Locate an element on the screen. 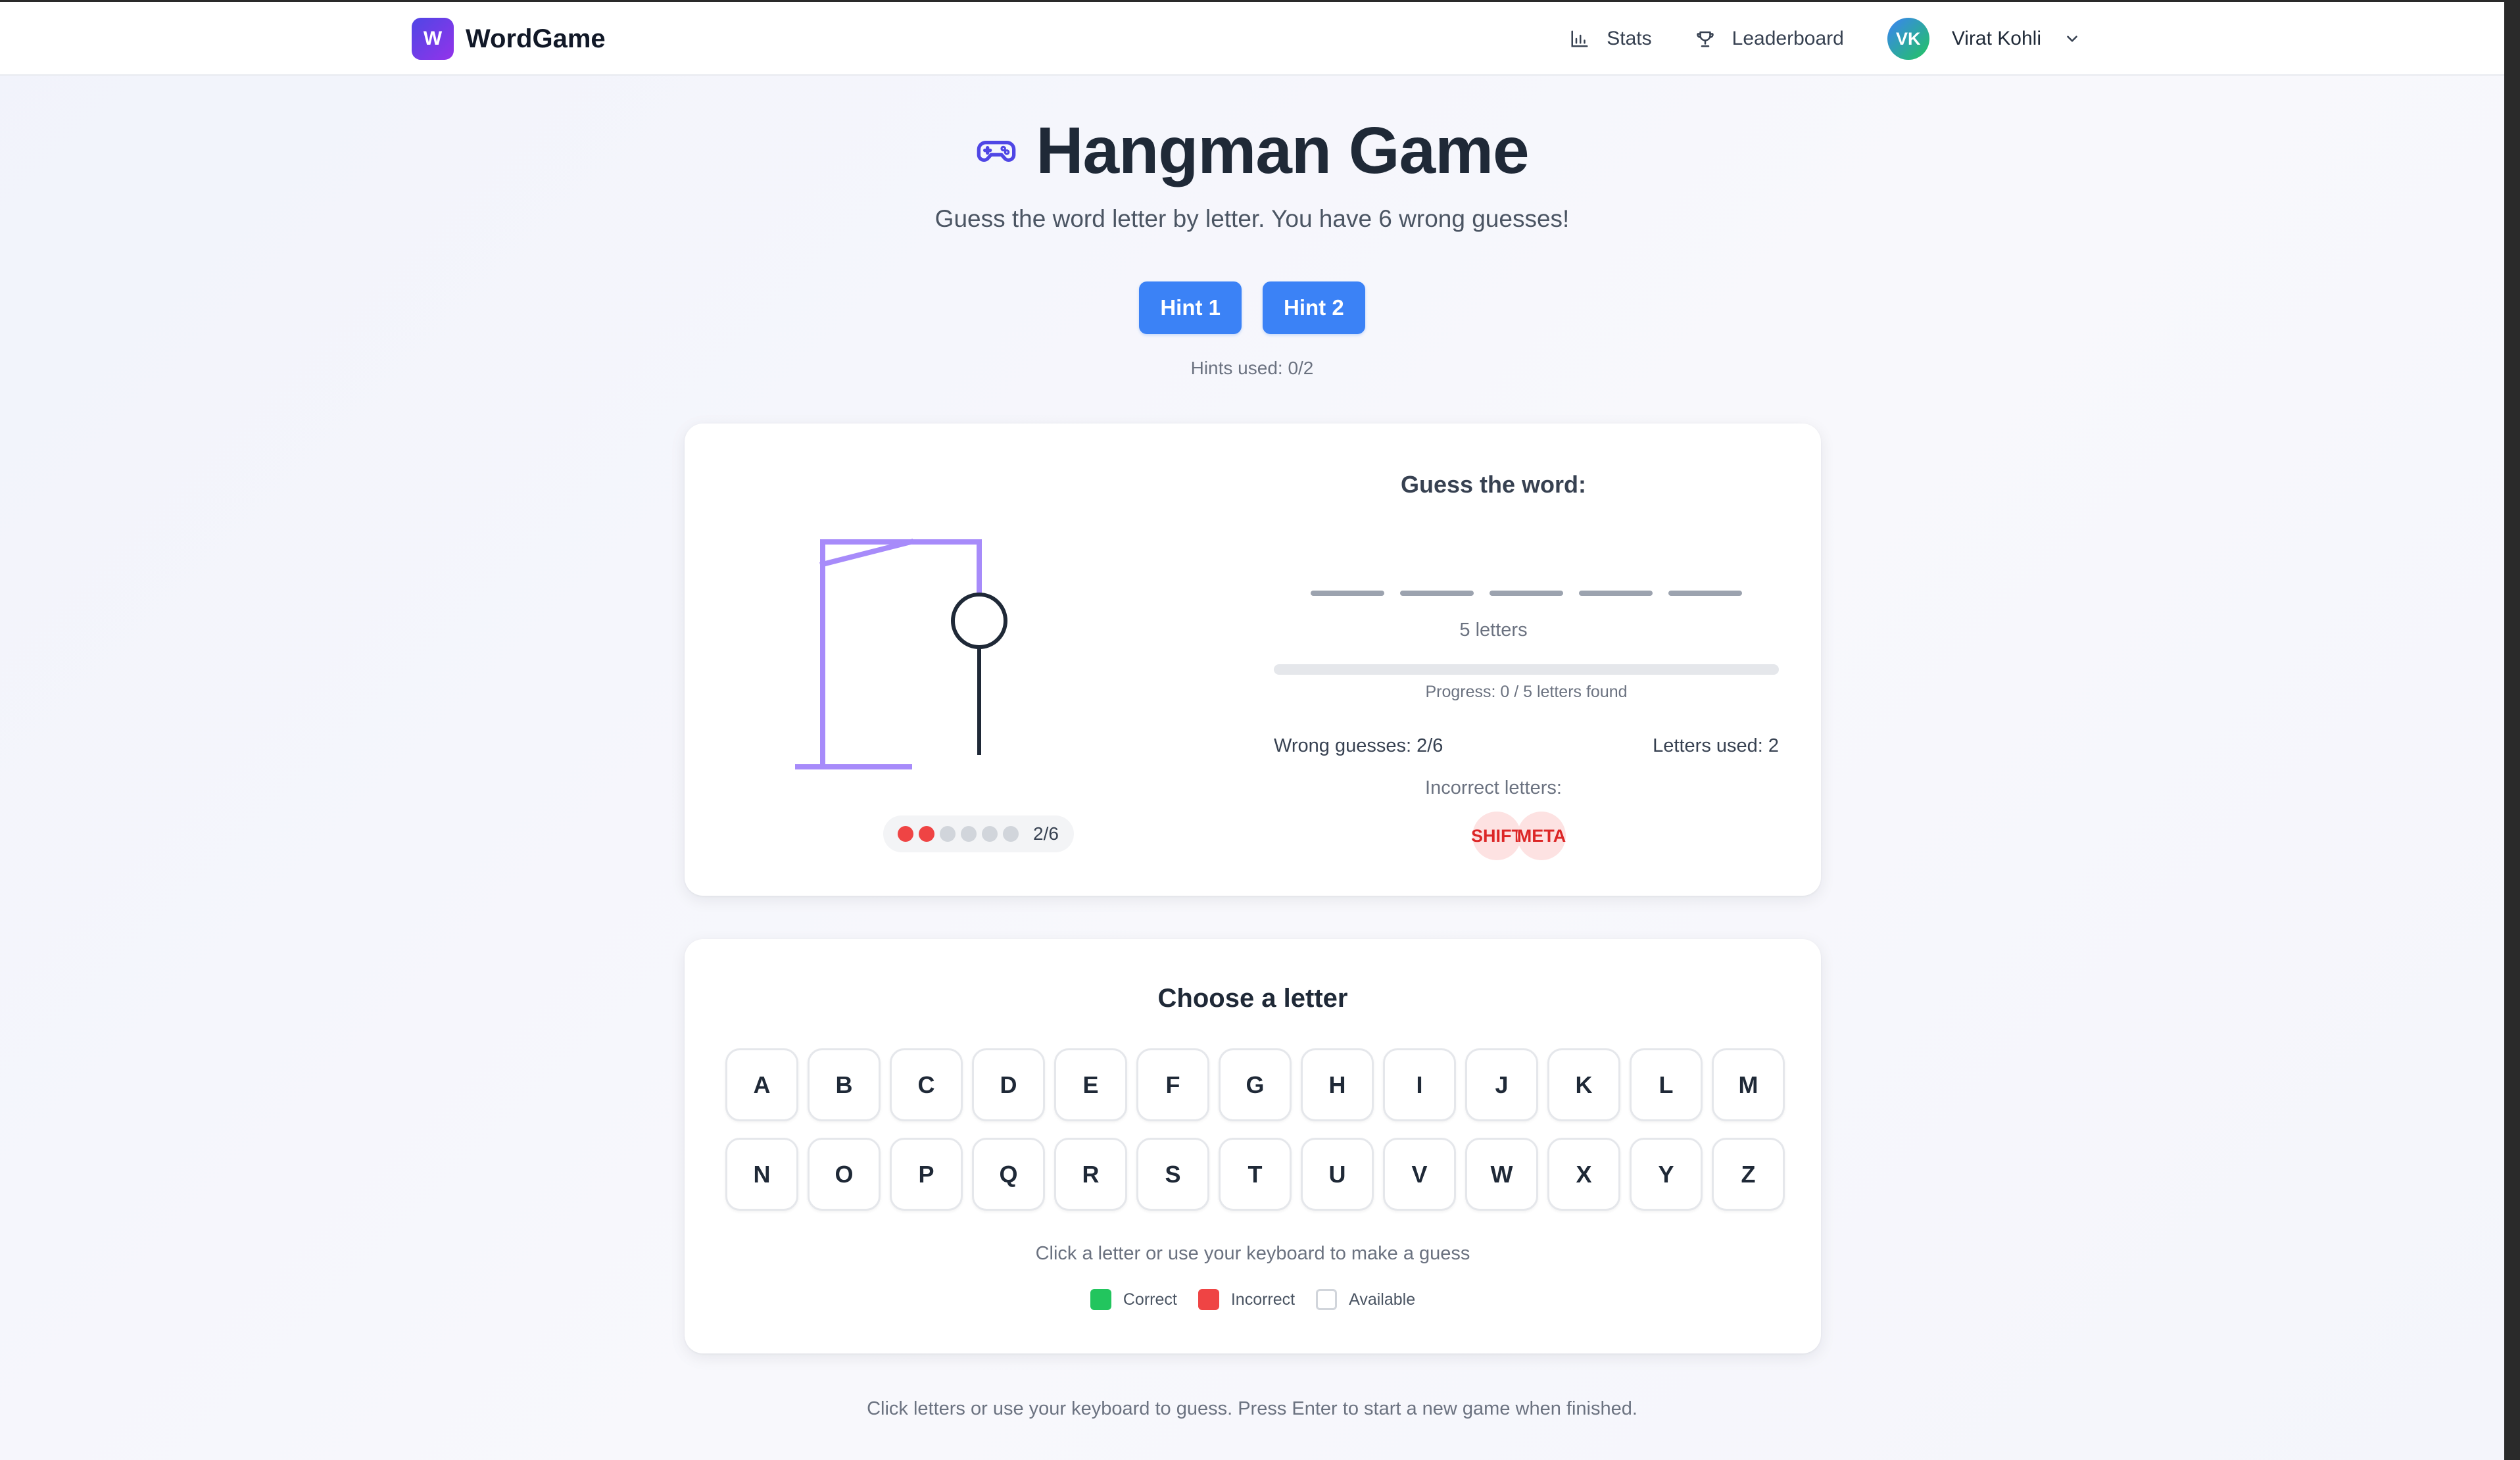 The width and height of the screenshot is (2520, 1460). letters-used: Letters used: 2 is located at coordinates (1716, 746).